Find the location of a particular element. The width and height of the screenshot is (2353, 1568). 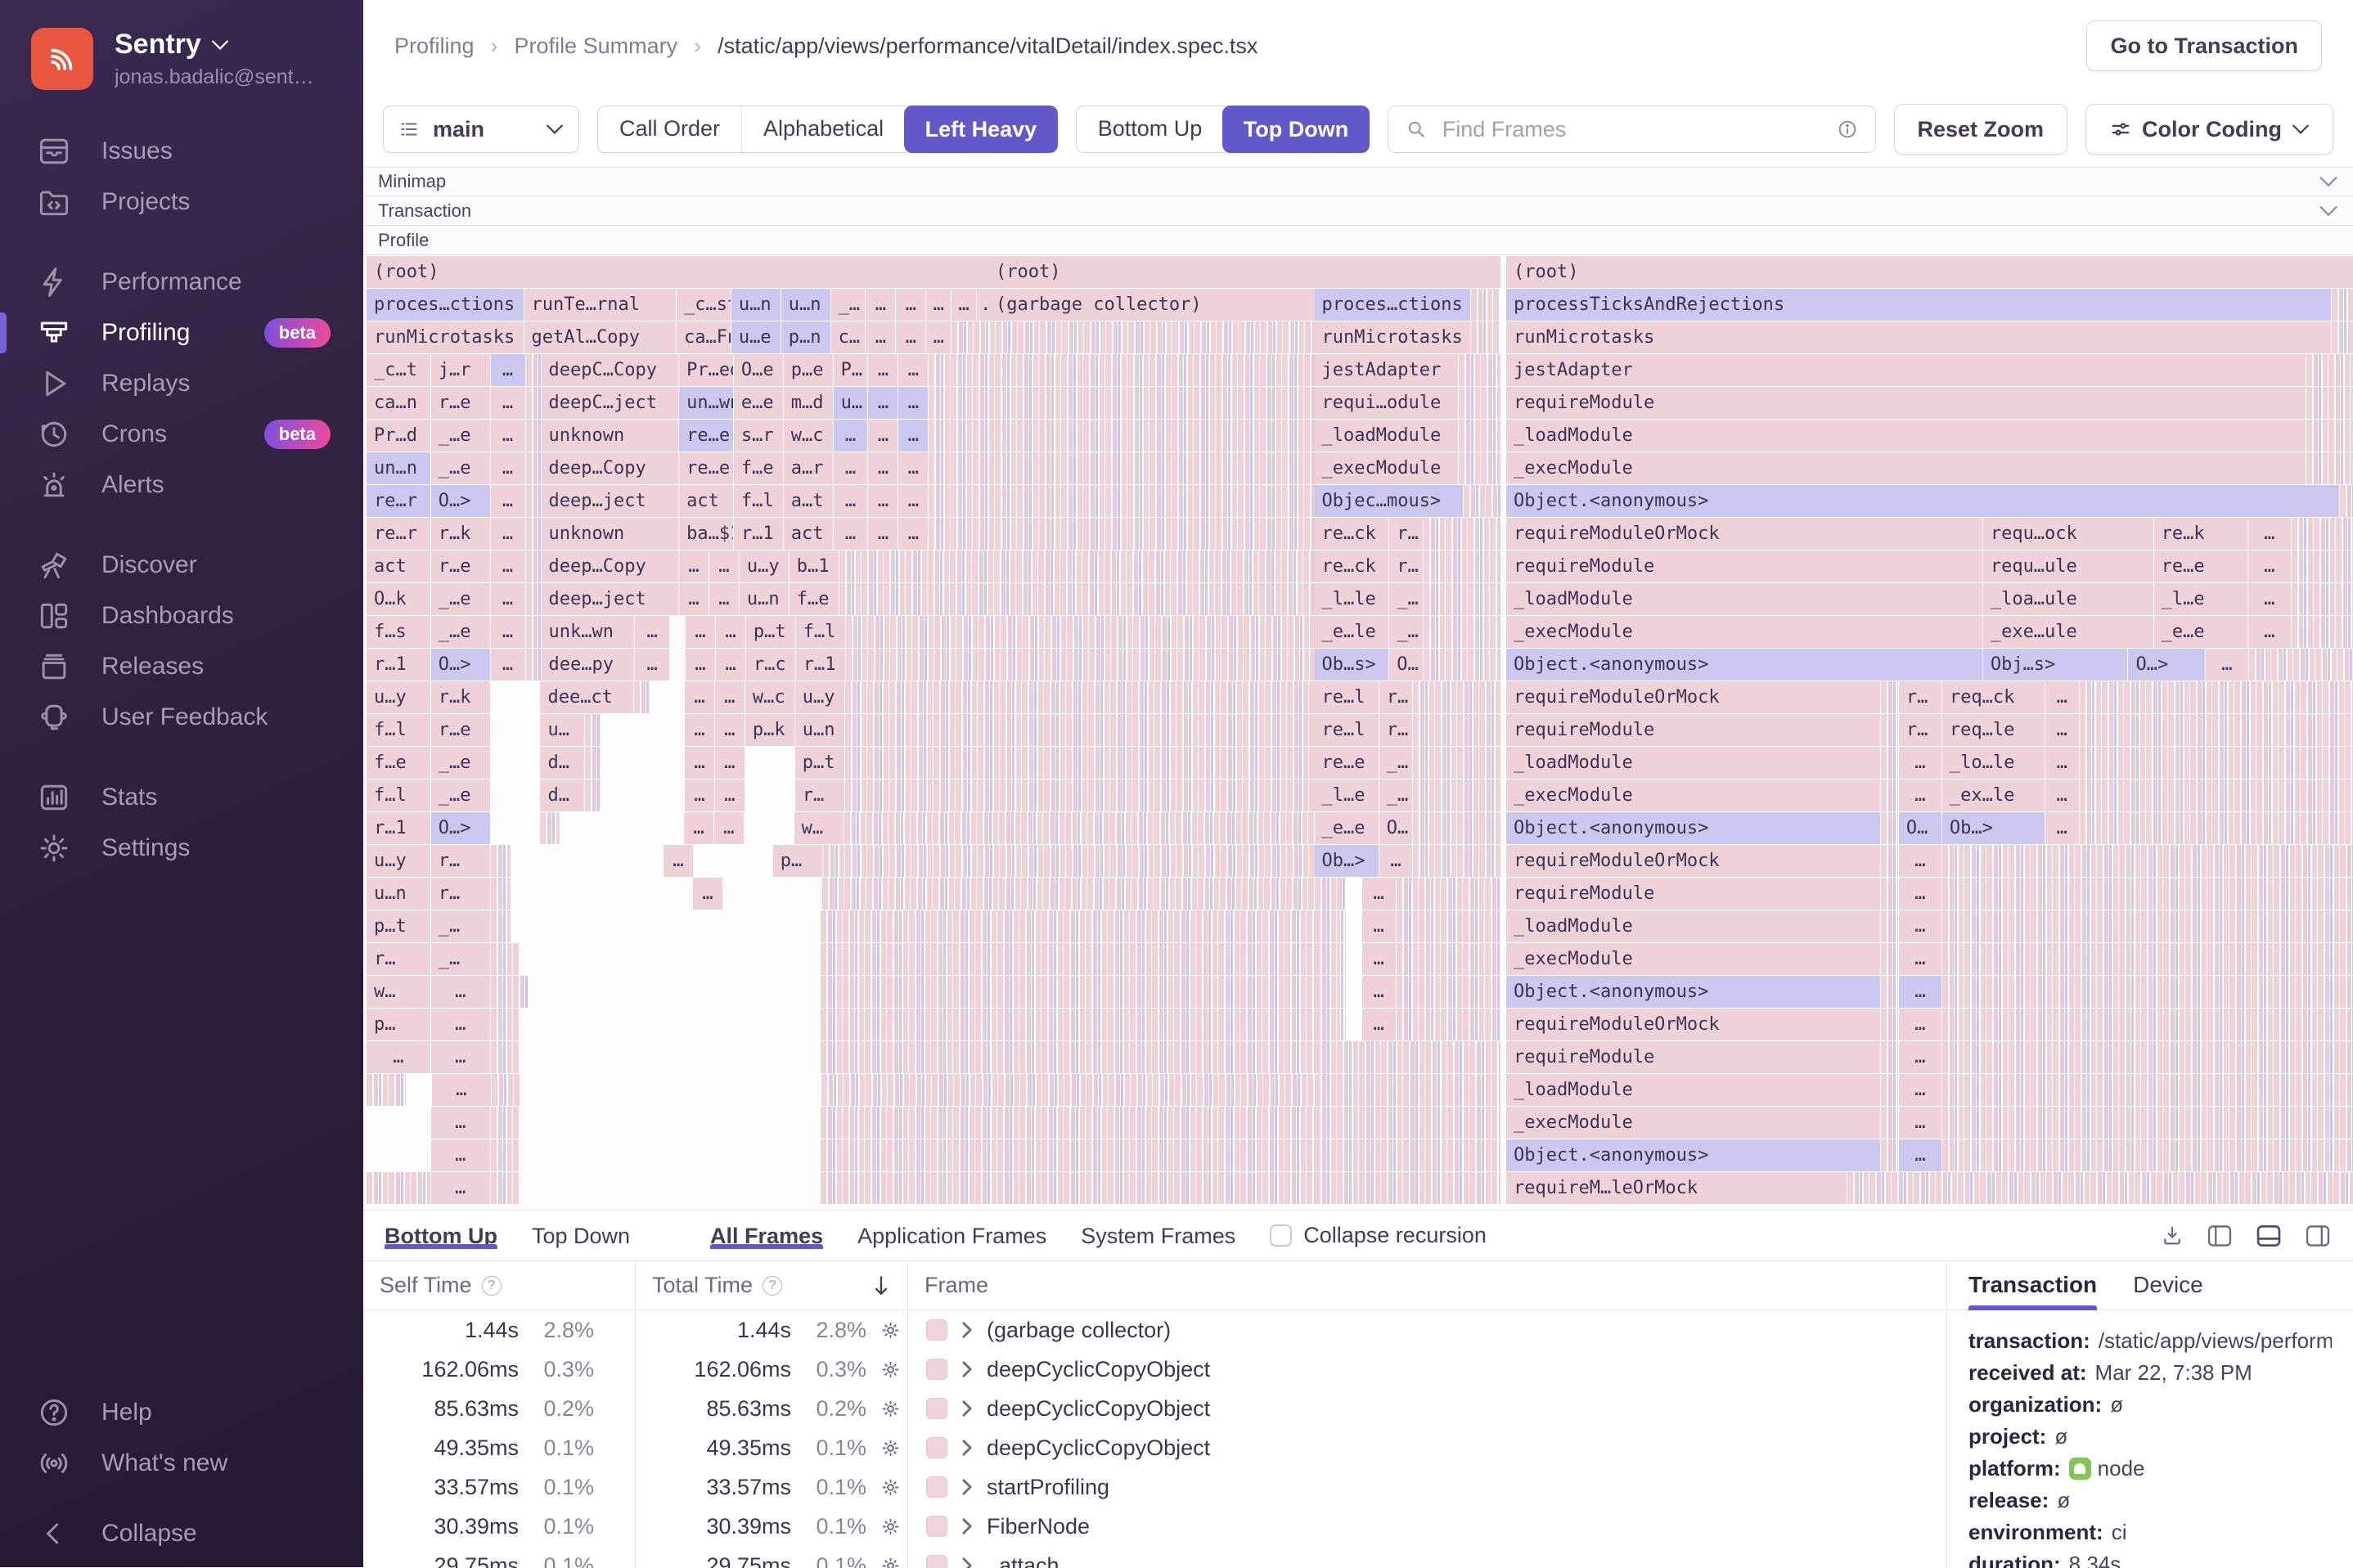

flame-frame: r…k is located at coordinates (461, 697).